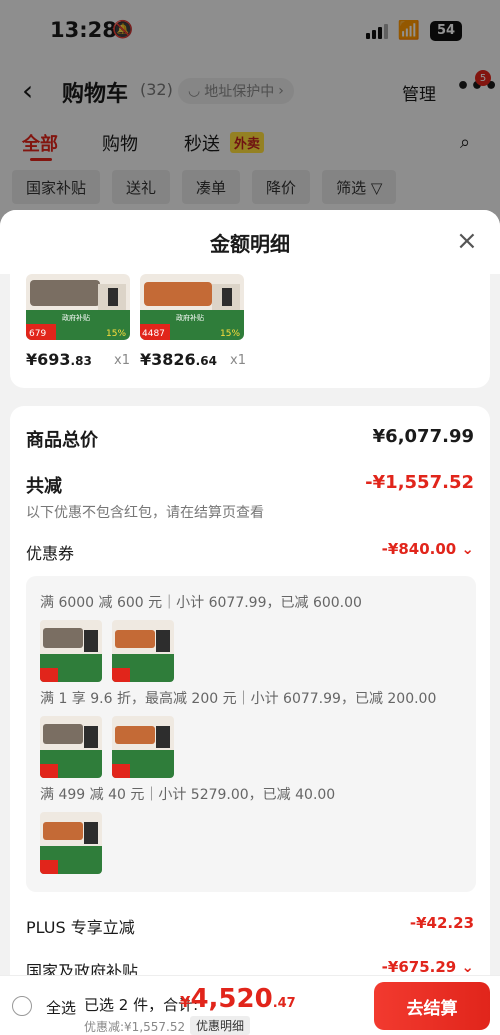  What do you see at coordinates (153, 334) in the screenshot?
I see `thumb-tag: 4487` at bounding box center [153, 334].